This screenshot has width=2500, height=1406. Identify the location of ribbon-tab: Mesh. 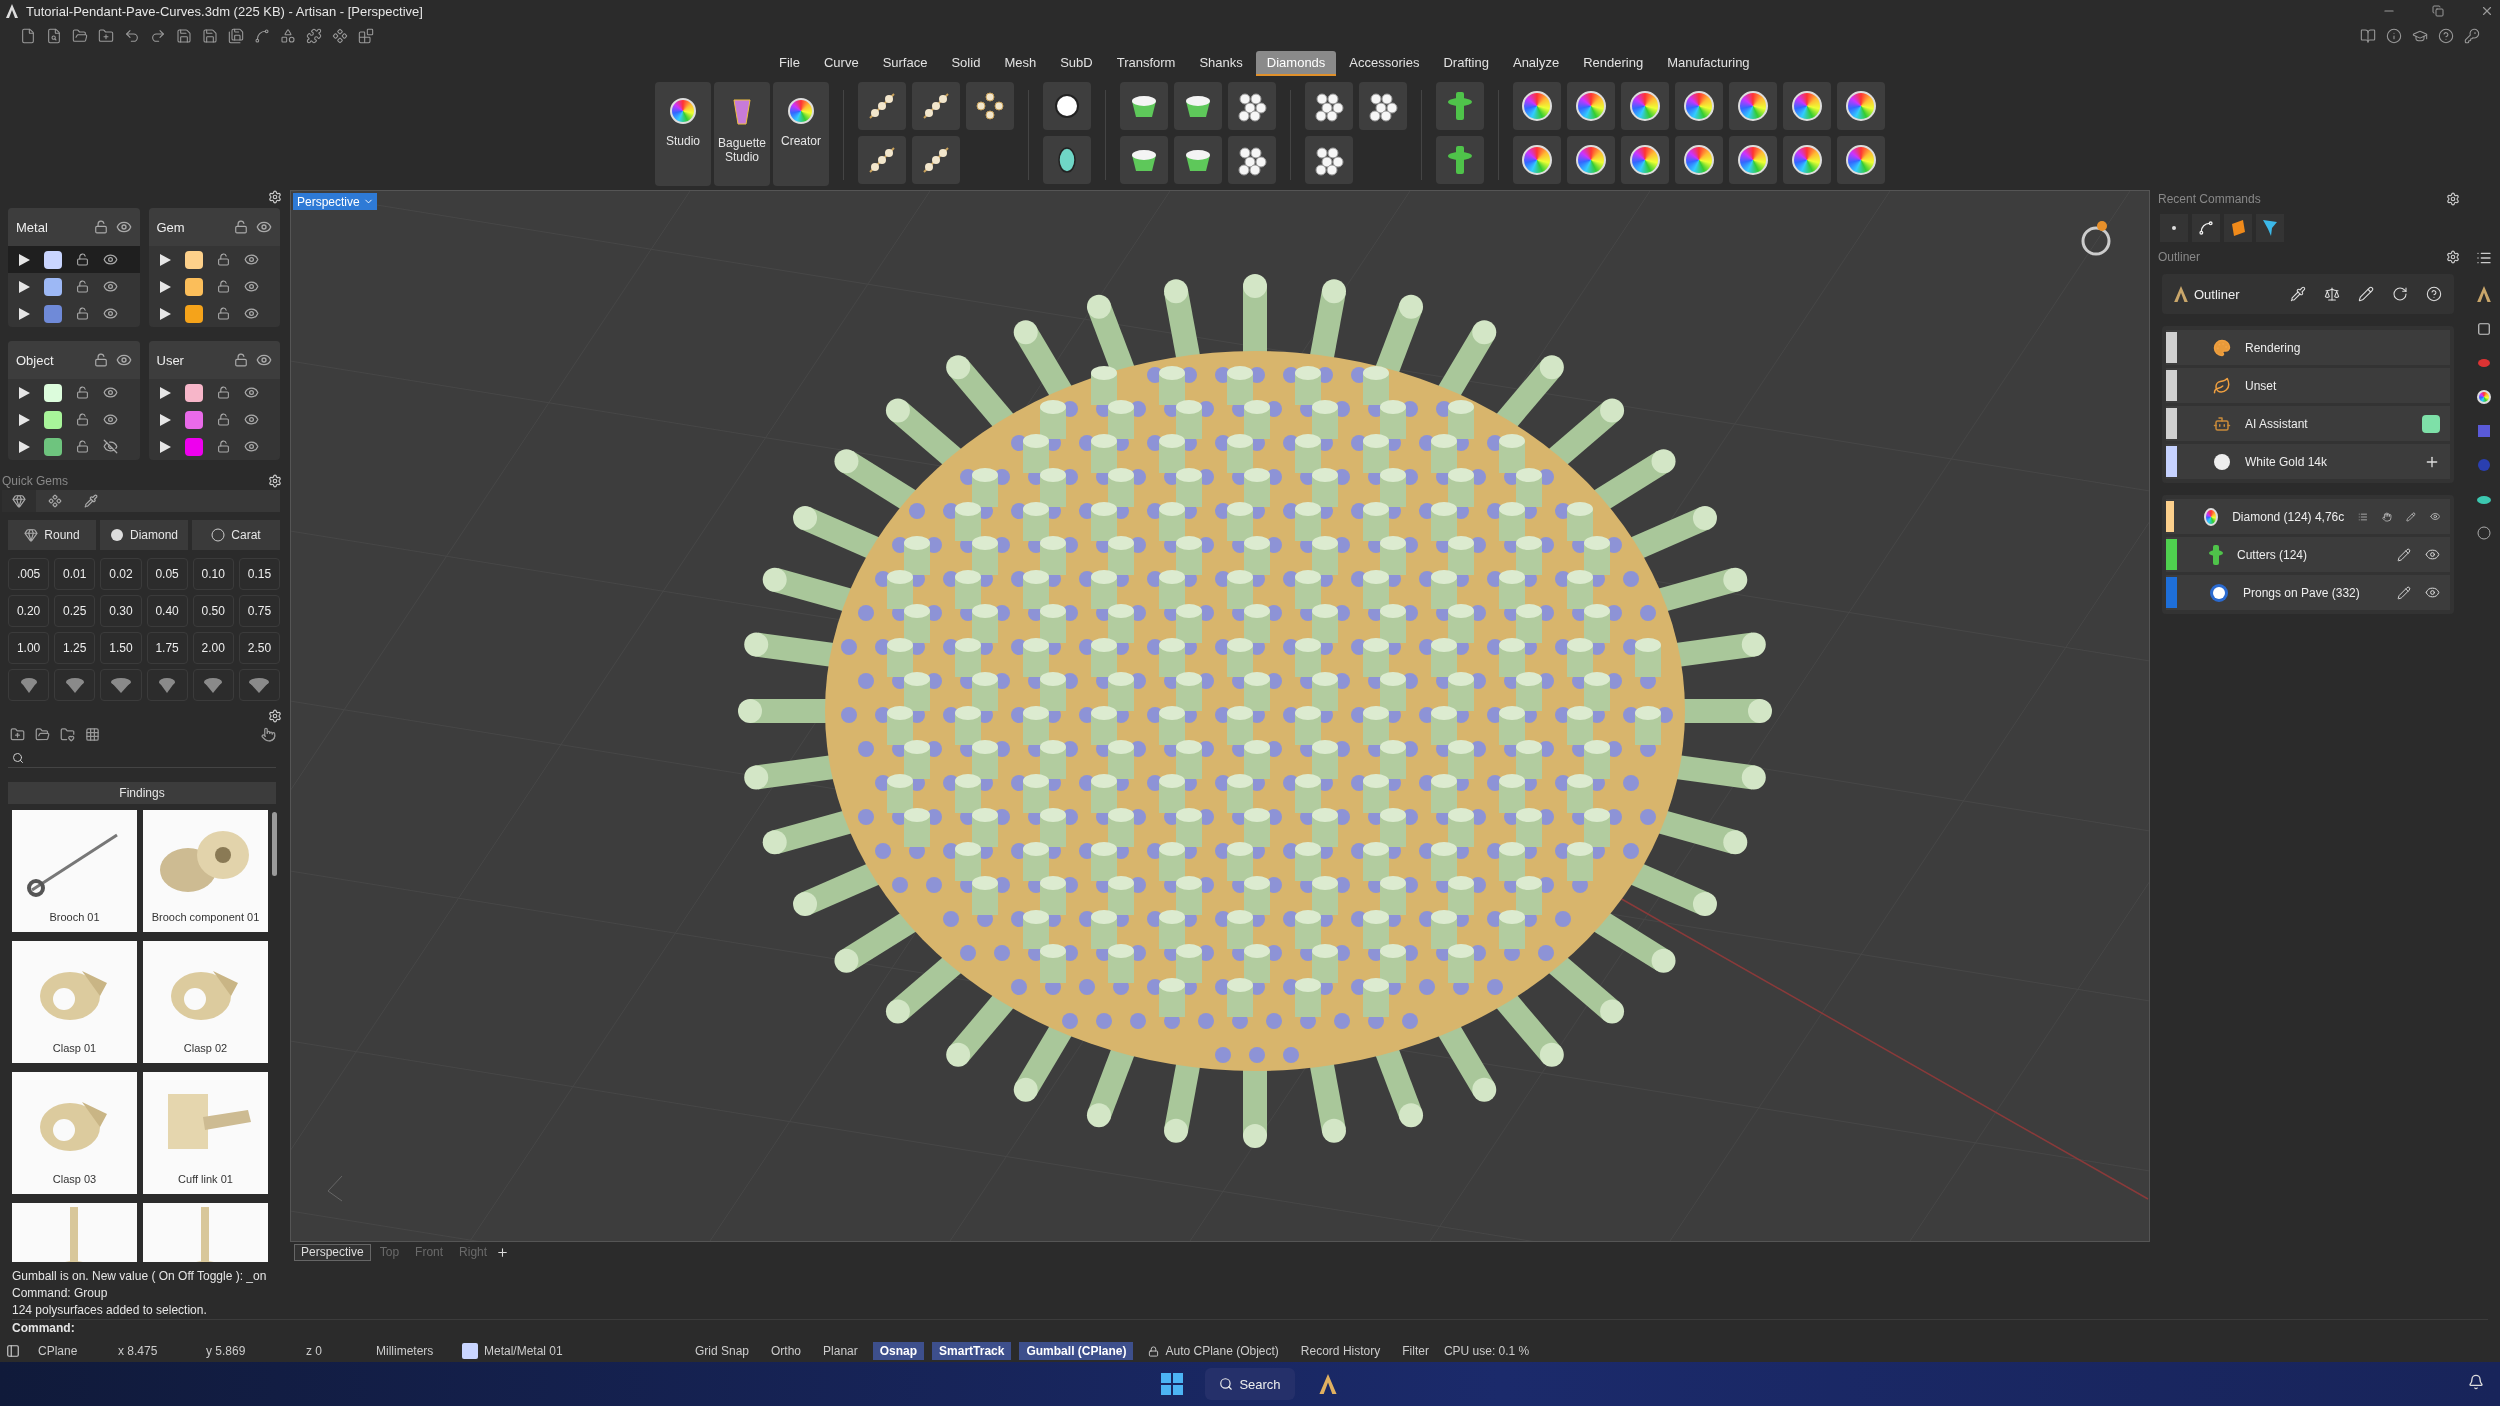
(1020, 63).